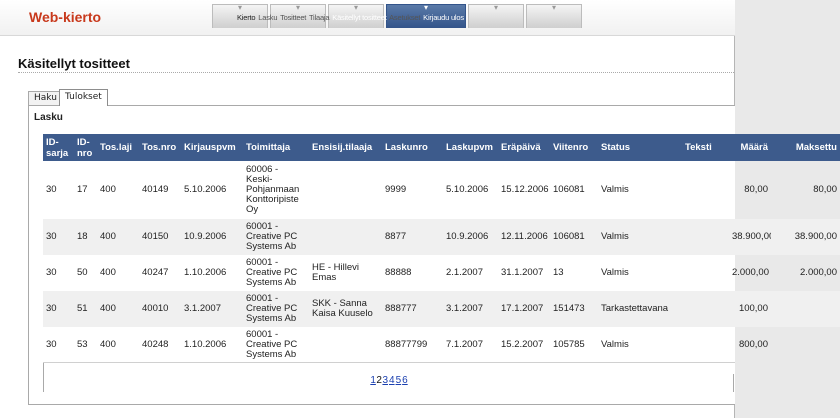 The width and height of the screenshot is (840, 418). Describe the element at coordinates (443, 17) in the screenshot. I see `nav-label-kirjaudu-ulos: Kirjaudu ulos` at that location.